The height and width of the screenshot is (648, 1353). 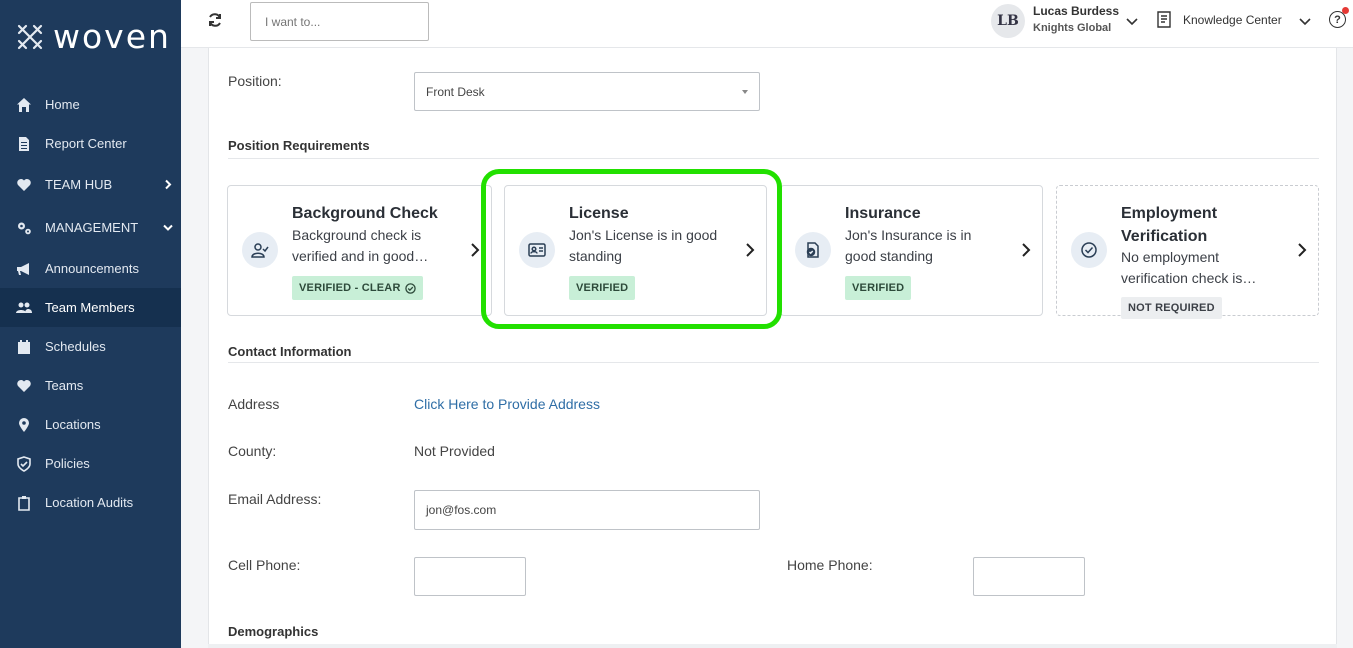 What do you see at coordinates (24, 105) in the screenshot?
I see `home-icon` at bounding box center [24, 105].